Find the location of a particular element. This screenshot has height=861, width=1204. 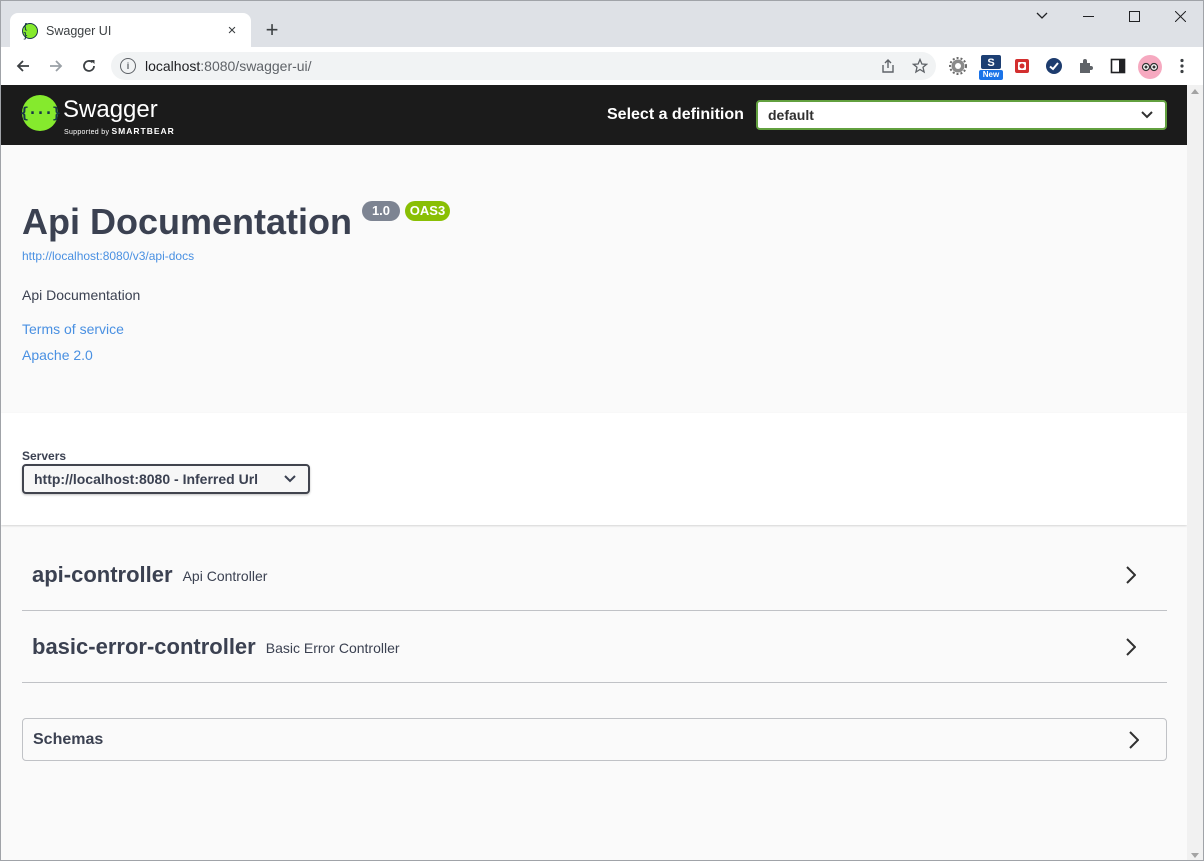

extension-new-icon: S New is located at coordinates (991, 67).